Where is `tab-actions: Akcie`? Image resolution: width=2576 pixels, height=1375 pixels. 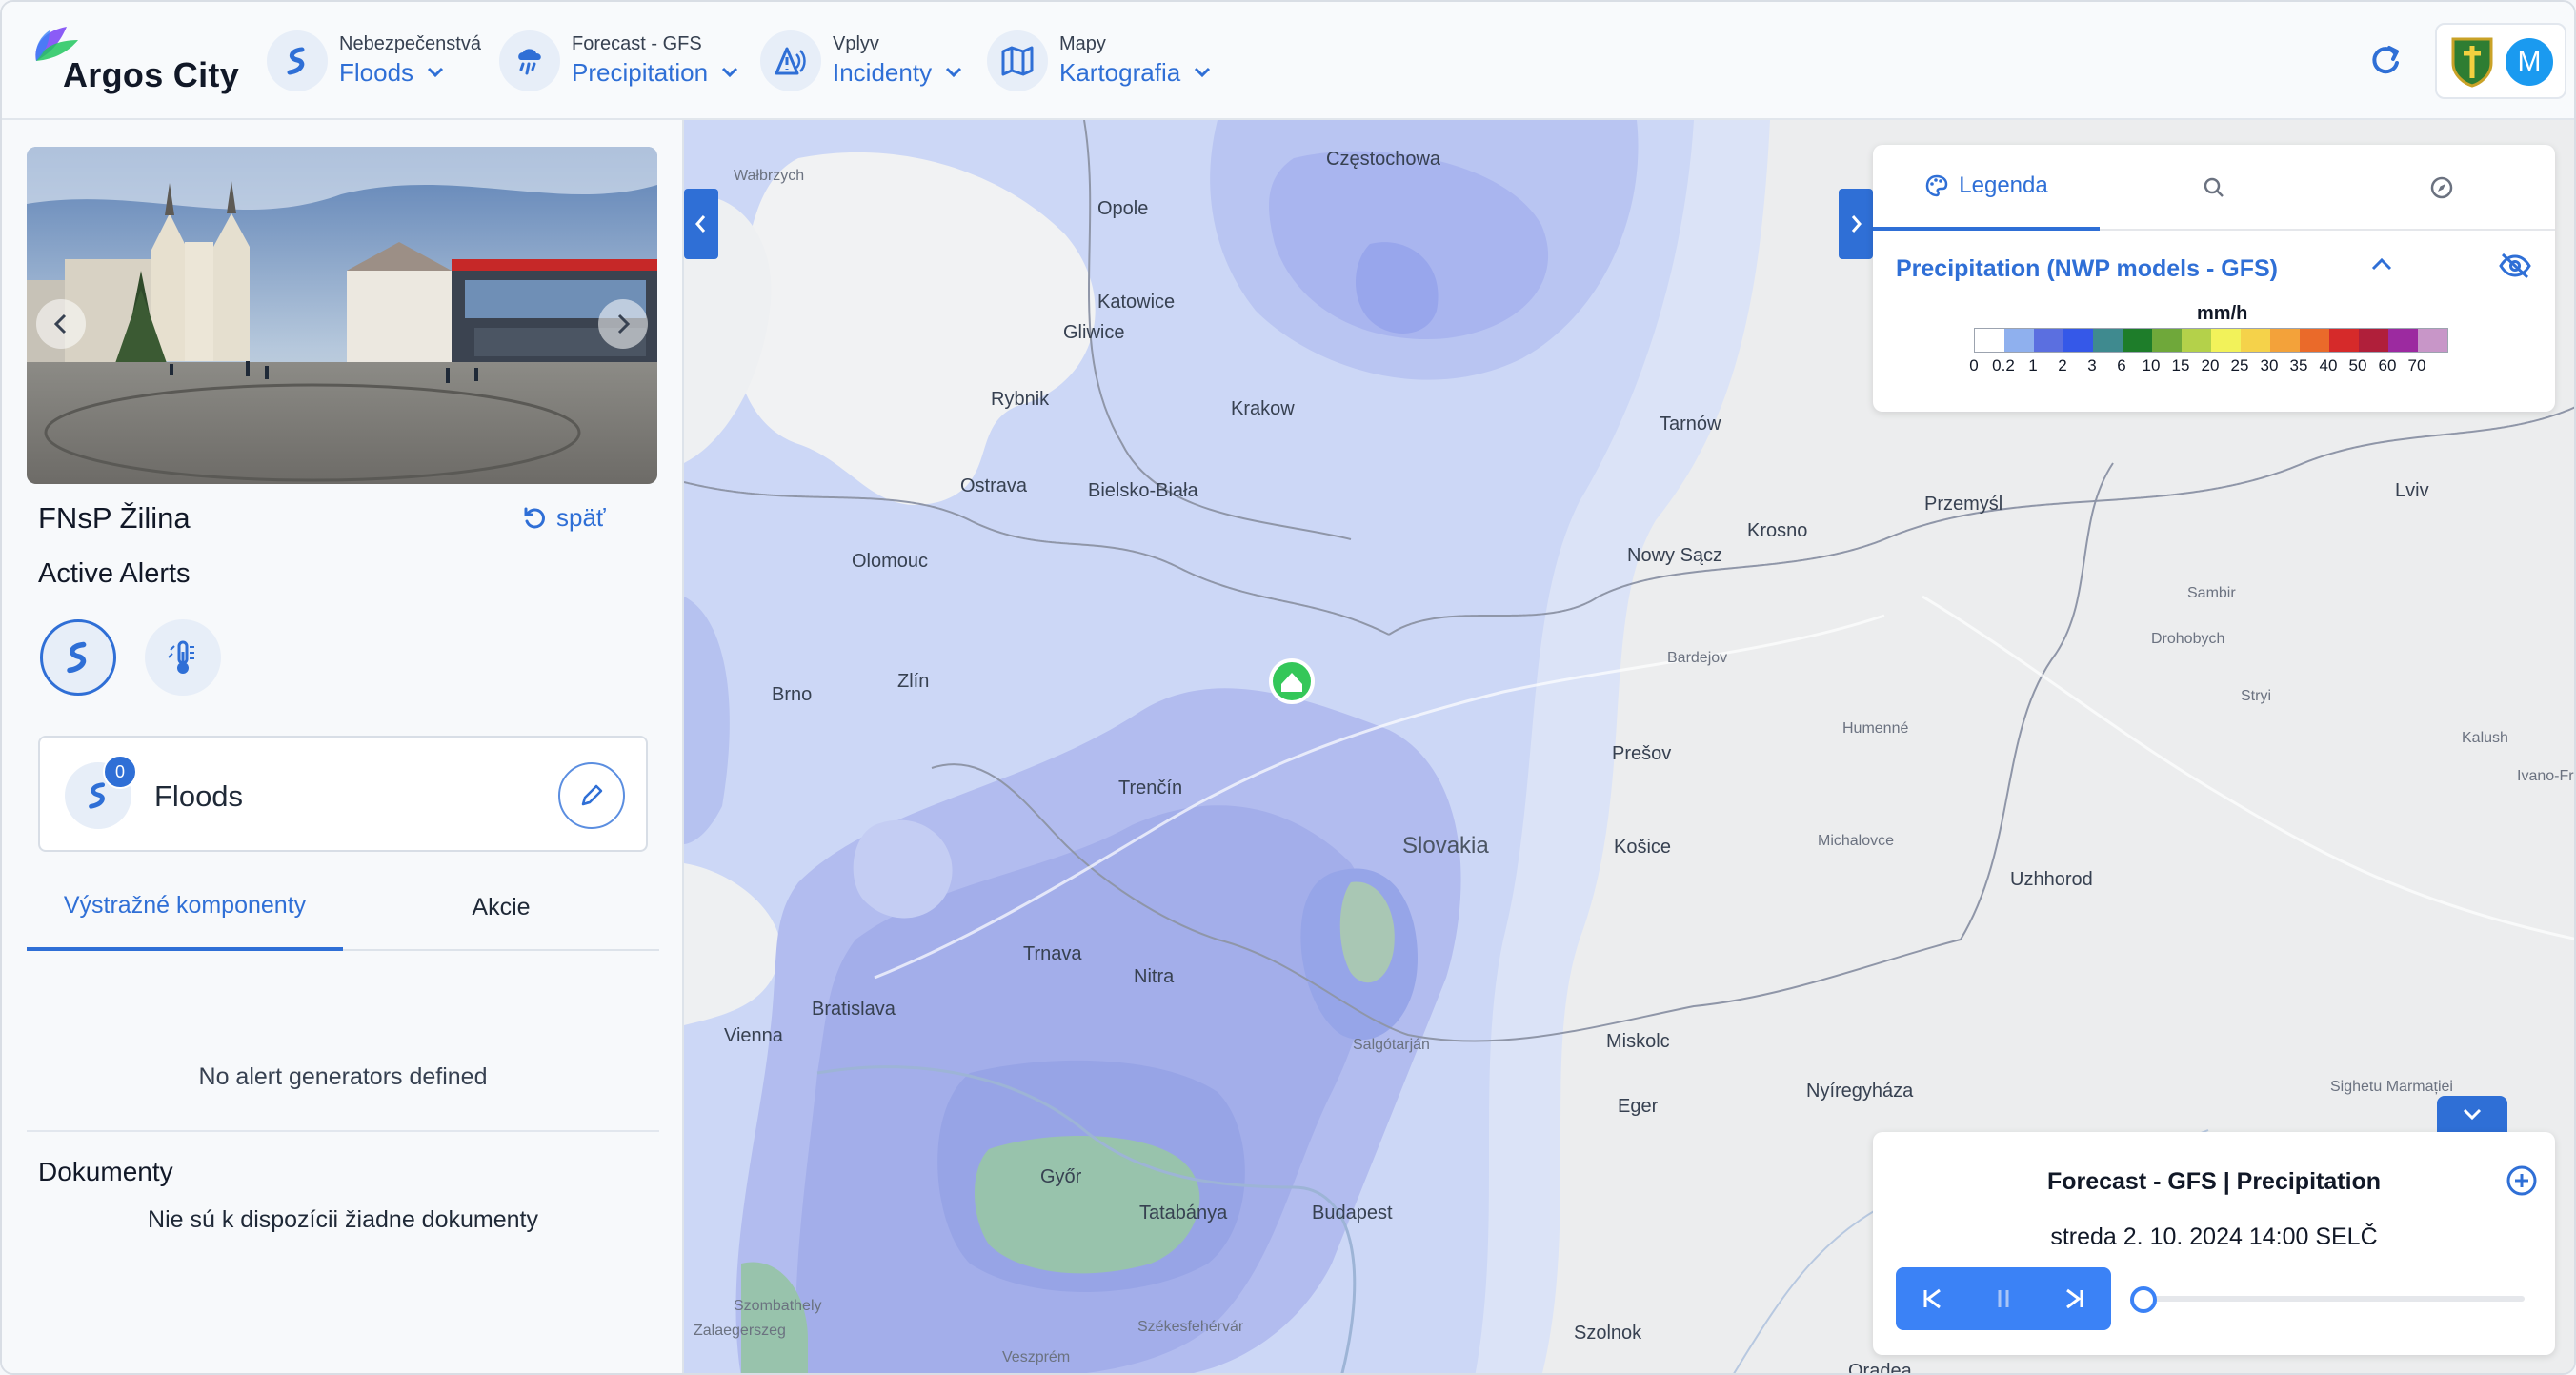
tab-actions: Akcie is located at coordinates (501, 907).